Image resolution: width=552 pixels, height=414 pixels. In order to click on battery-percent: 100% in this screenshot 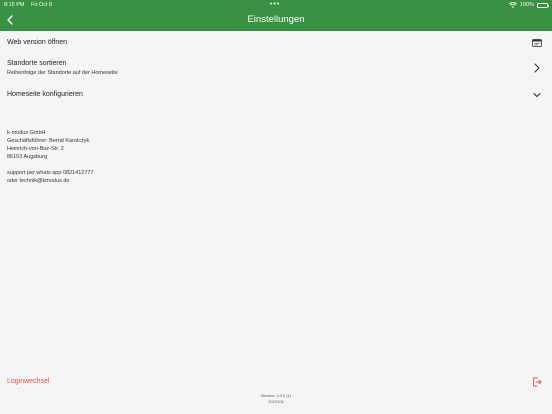, I will do `click(526, 5)`.